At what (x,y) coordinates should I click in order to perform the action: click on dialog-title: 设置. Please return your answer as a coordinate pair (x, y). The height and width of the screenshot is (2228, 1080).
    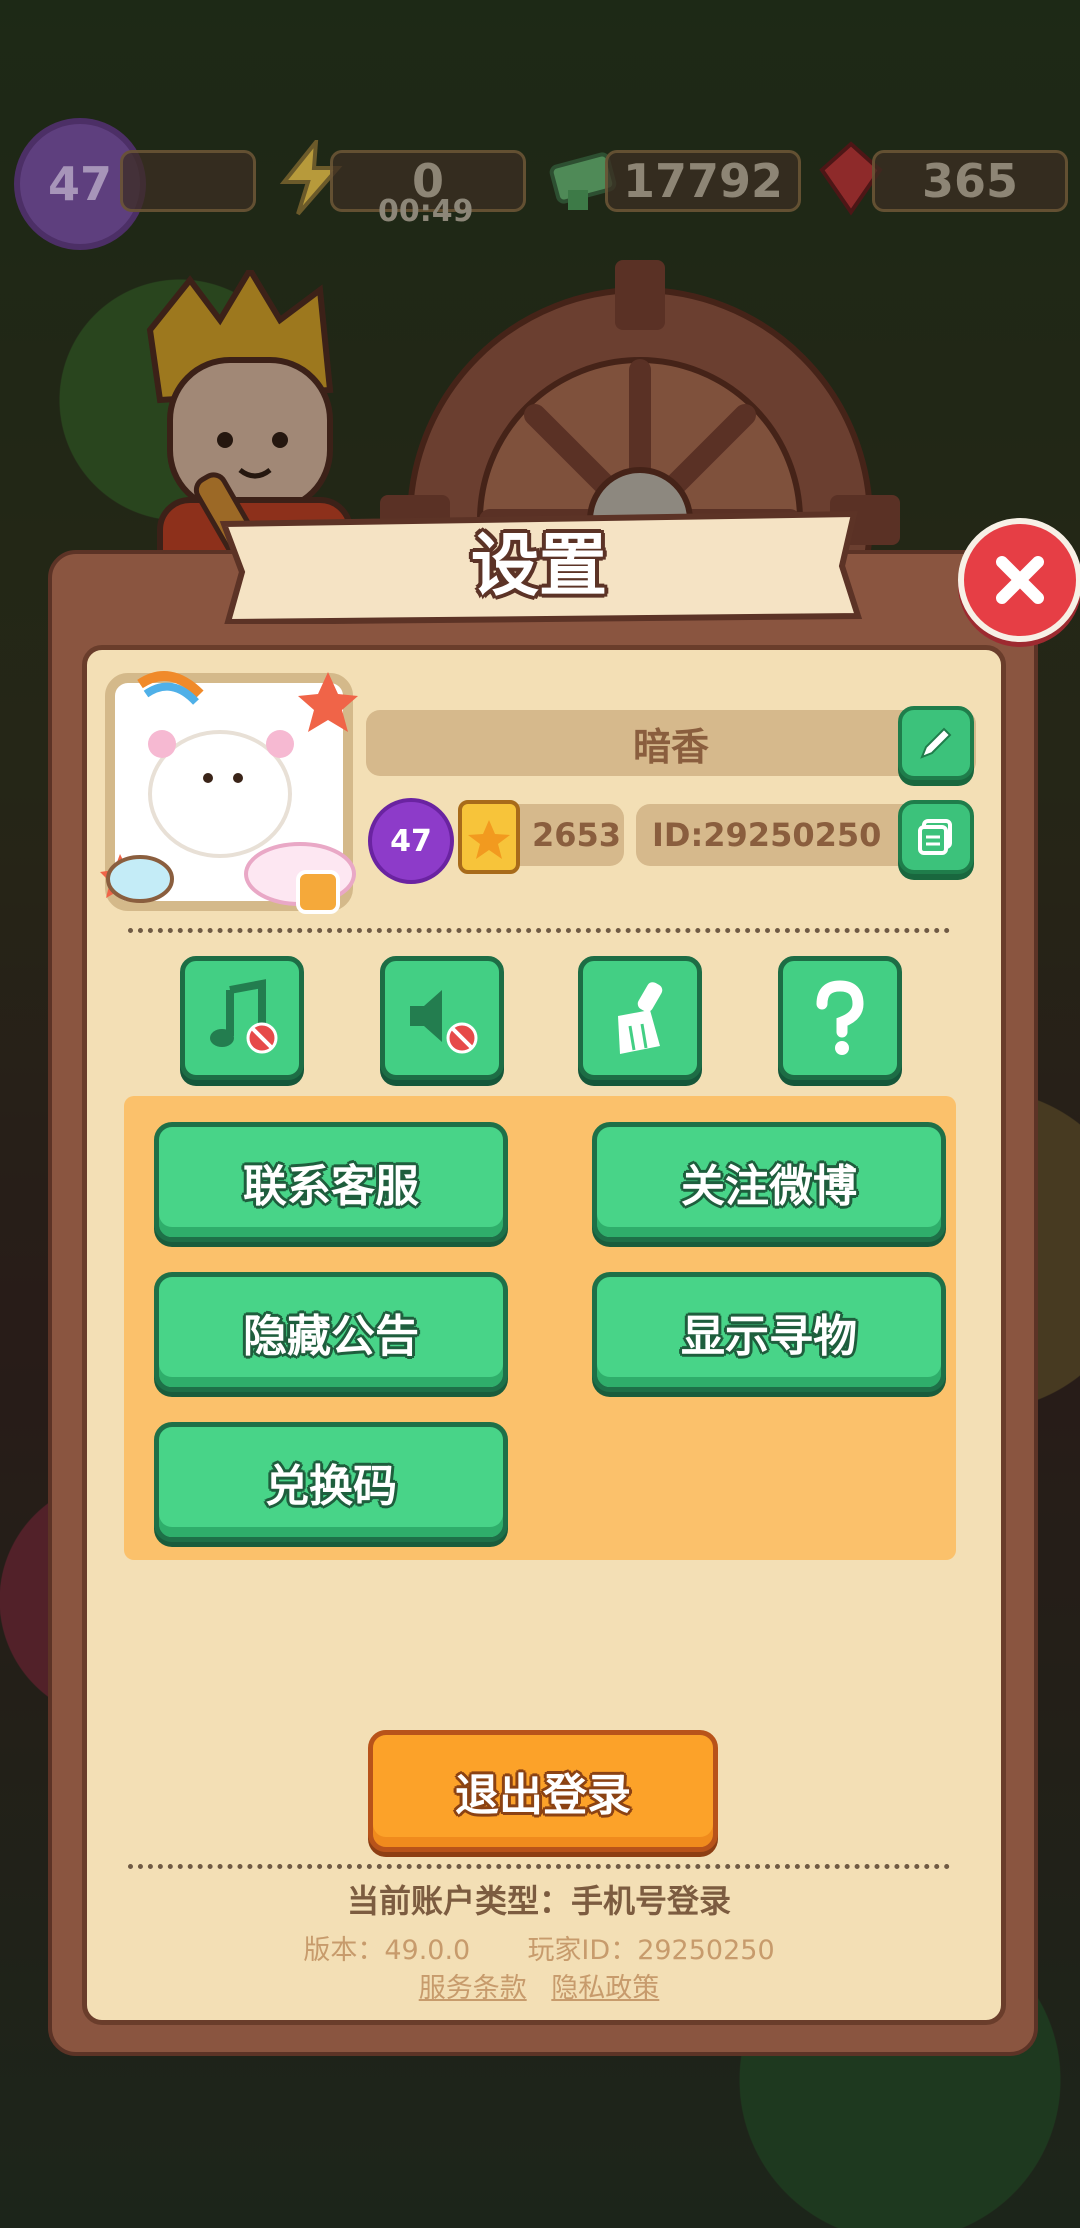
    Looking at the image, I should click on (538, 566).